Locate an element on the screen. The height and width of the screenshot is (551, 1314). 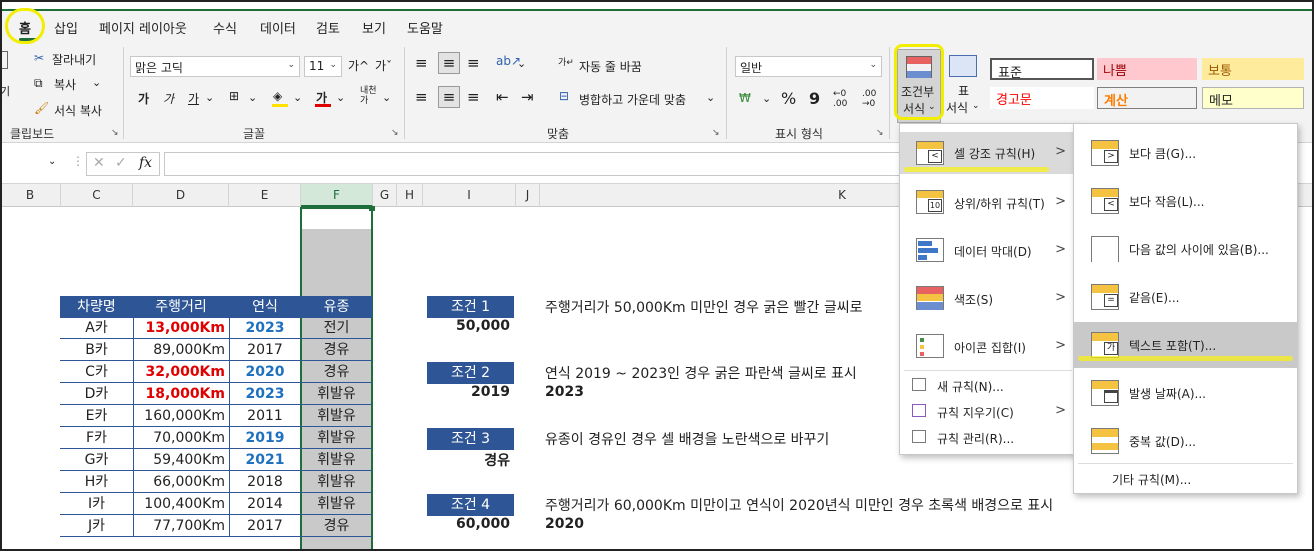
table-cell-name: H카 is located at coordinates (96, 482).